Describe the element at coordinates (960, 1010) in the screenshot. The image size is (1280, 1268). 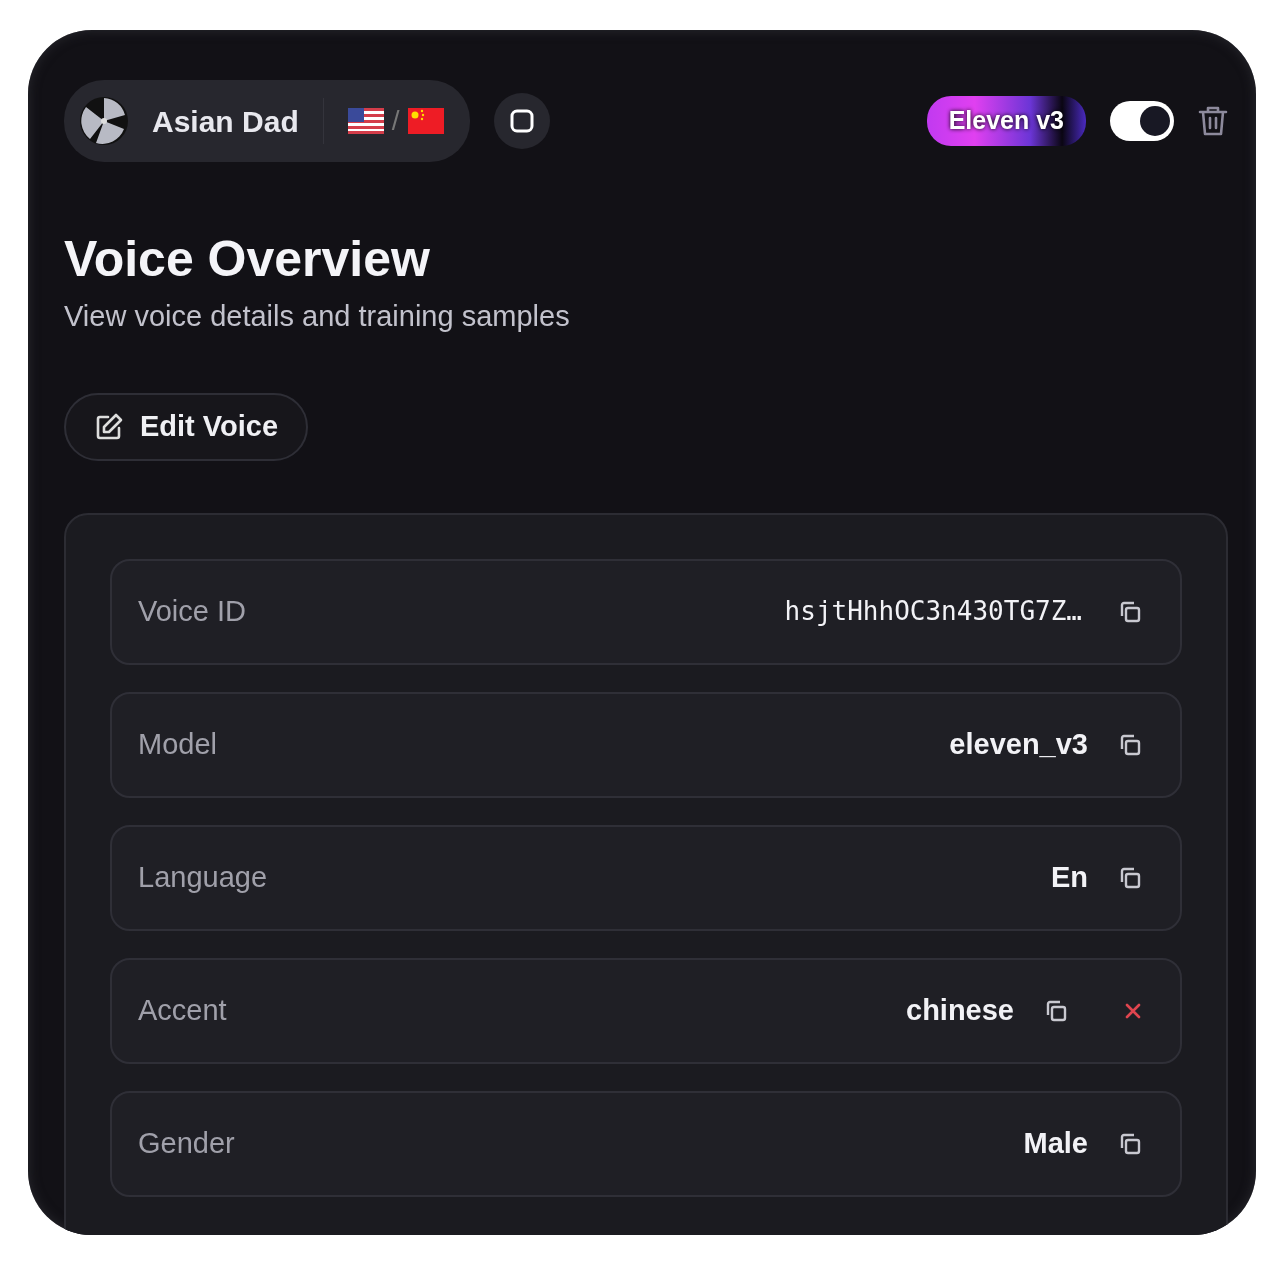
I see `field-value: chinese` at that location.